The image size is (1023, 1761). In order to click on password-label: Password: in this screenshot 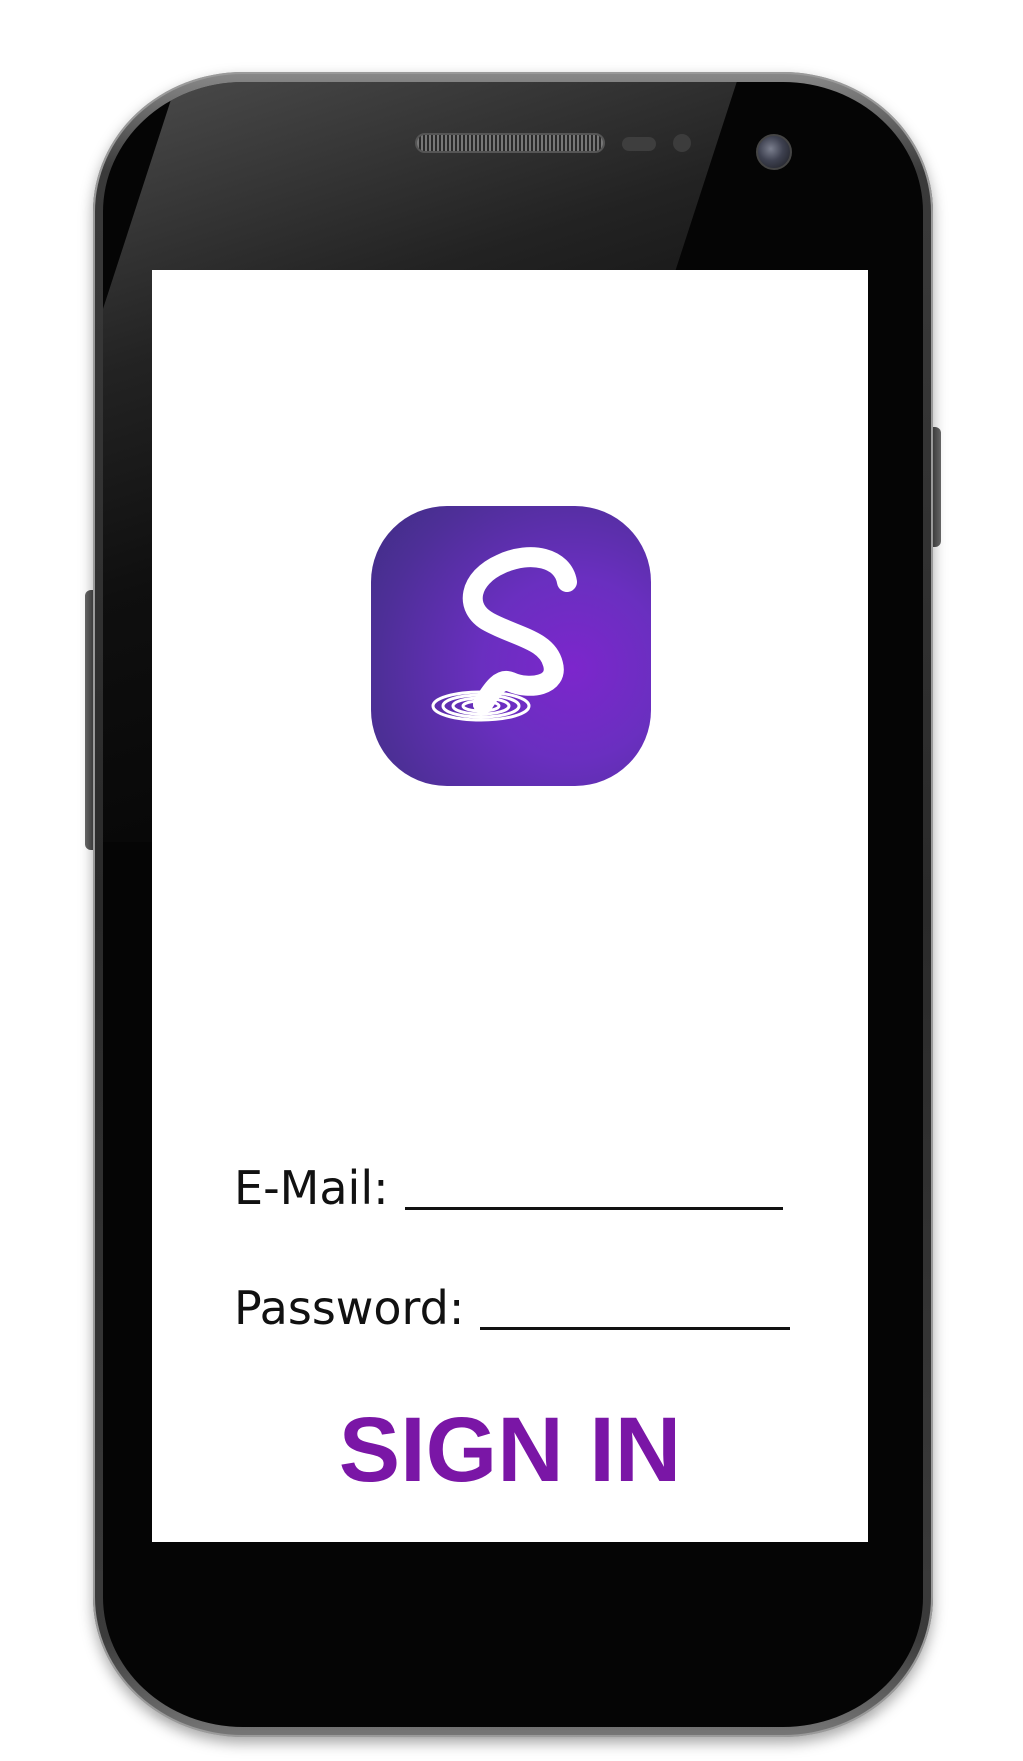, I will do `click(349, 1308)`.